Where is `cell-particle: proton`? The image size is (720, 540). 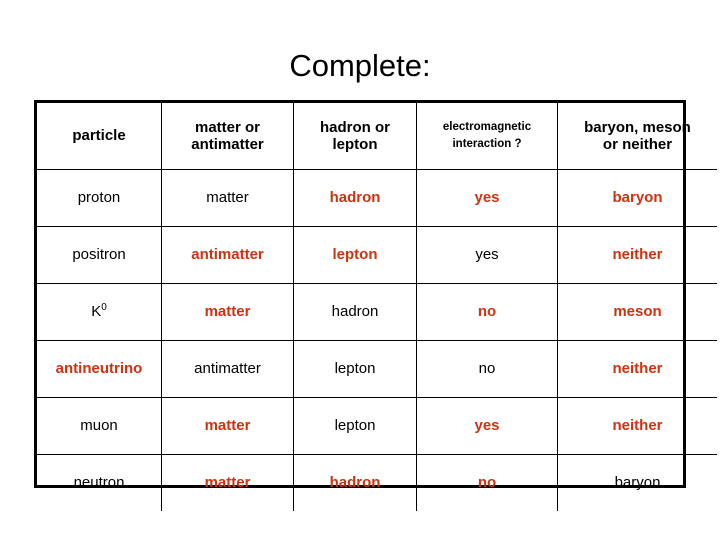
cell-particle: proton is located at coordinates (99, 198).